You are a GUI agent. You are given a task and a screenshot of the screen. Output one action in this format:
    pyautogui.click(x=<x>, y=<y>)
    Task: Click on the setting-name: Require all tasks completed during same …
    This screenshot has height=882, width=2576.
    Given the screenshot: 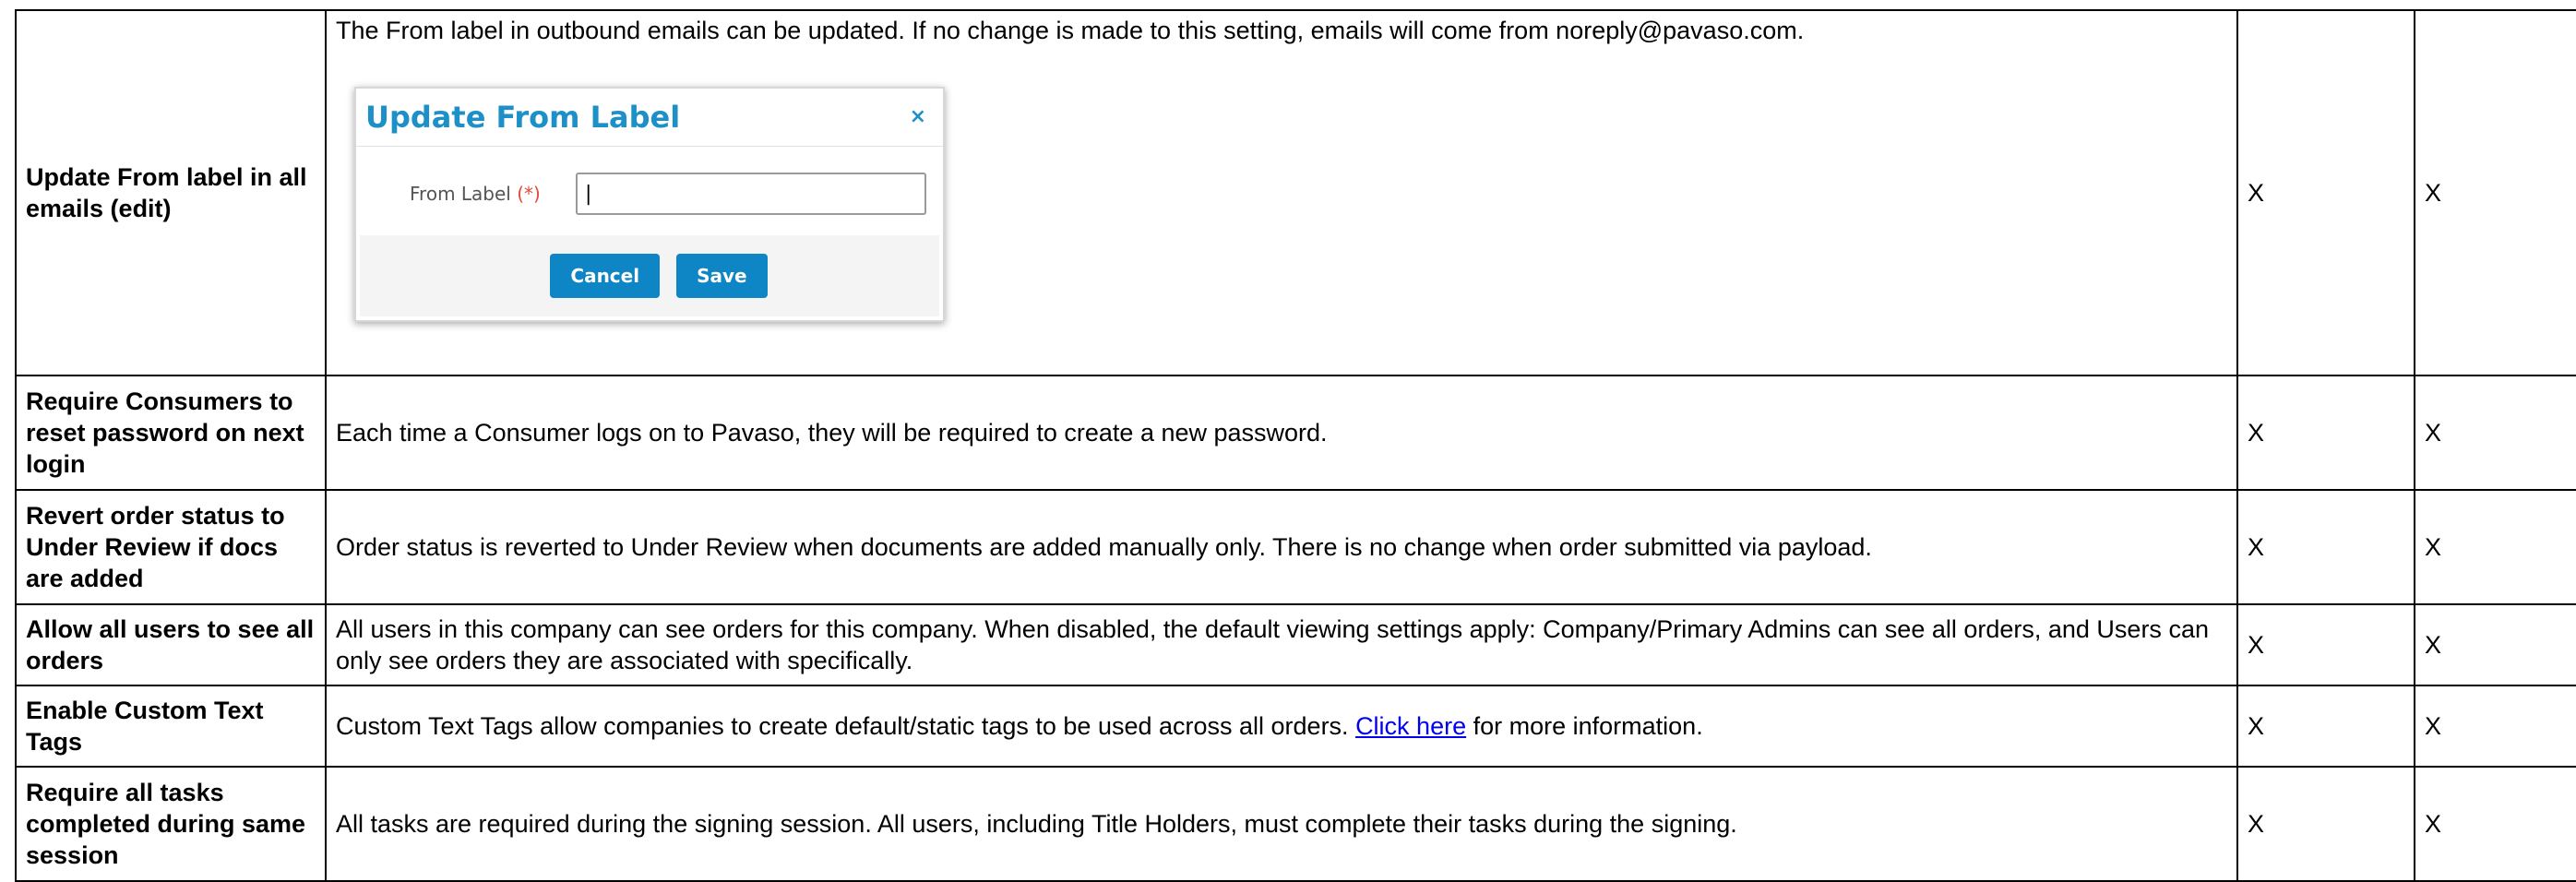 What is the action you would take?
    pyautogui.click(x=171, y=824)
    